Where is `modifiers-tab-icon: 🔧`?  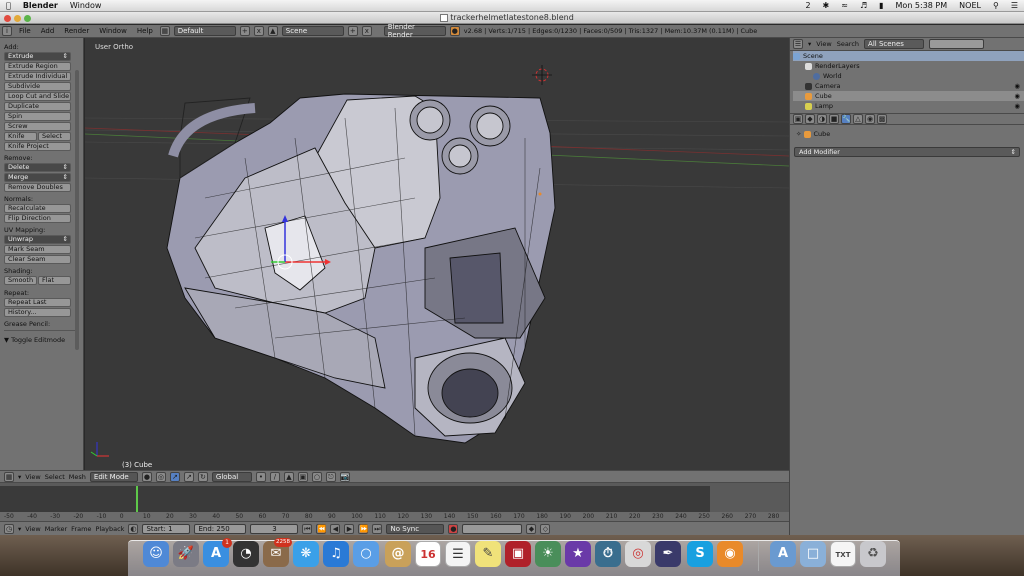
modifiers-tab-icon: 🔧 is located at coordinates (846, 119).